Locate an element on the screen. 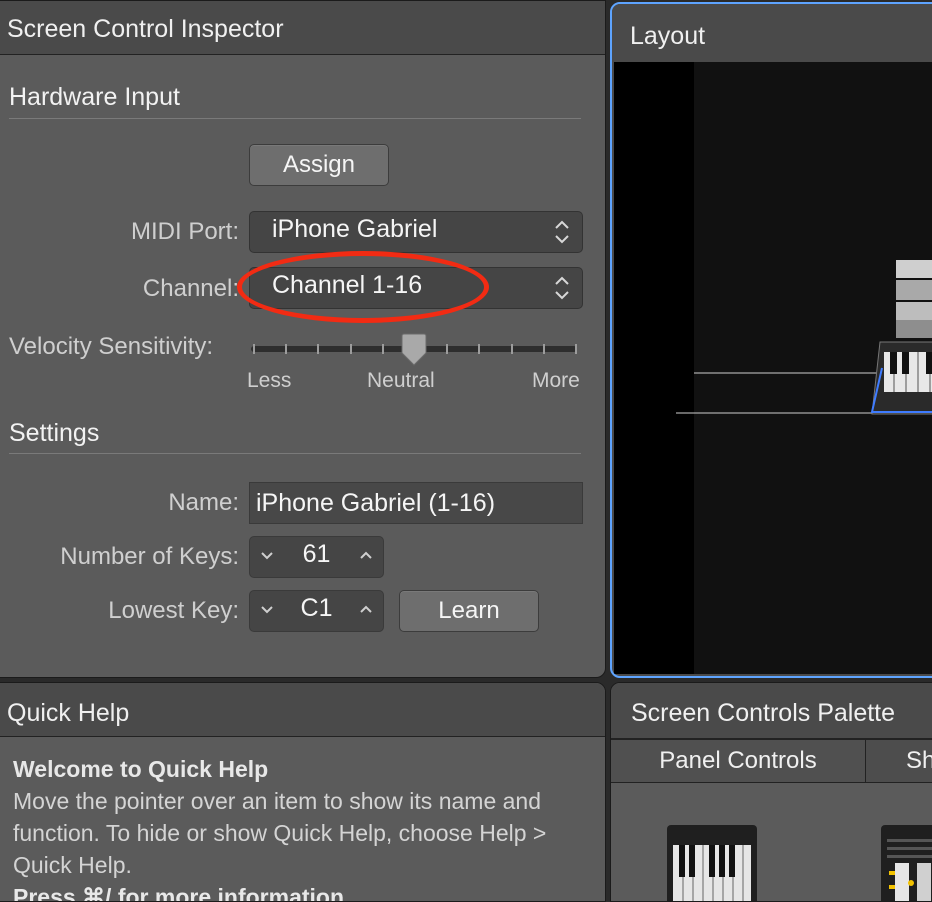  tab-shortcut-controls: Sh is located at coordinates (899, 761).